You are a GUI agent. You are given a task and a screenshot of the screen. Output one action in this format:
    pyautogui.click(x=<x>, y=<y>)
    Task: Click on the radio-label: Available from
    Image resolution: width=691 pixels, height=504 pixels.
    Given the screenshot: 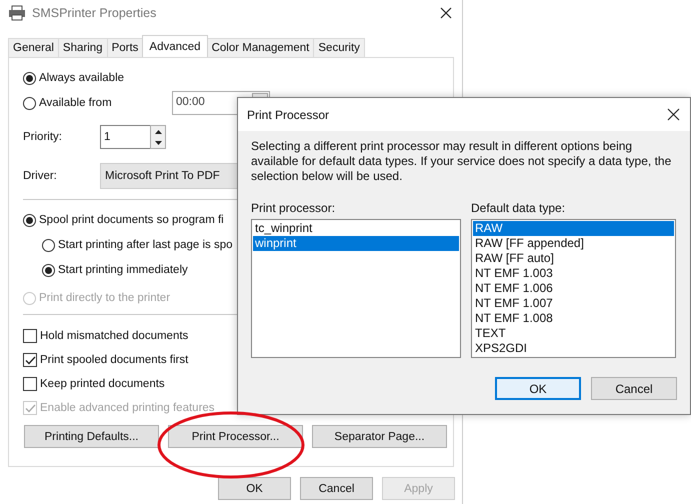 What is the action you would take?
    pyautogui.click(x=76, y=103)
    